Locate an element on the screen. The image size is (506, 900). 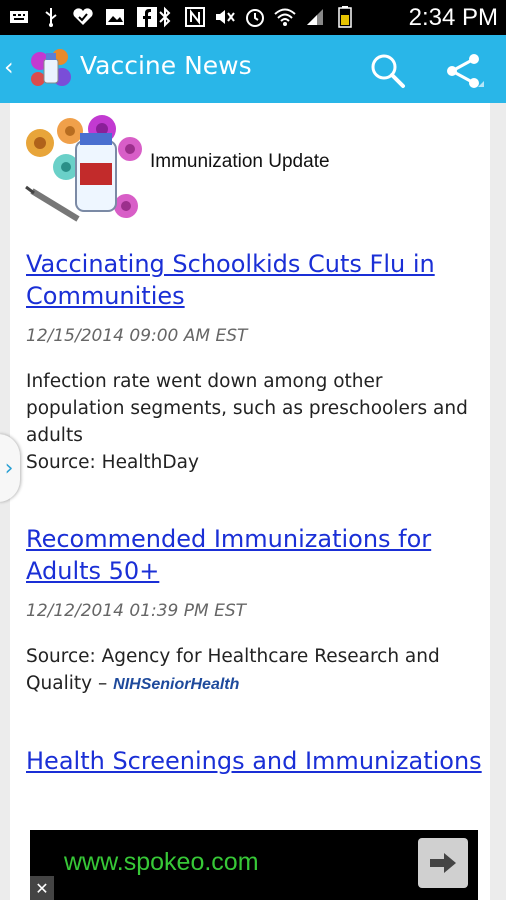
search-icon is located at coordinates (388, 71).